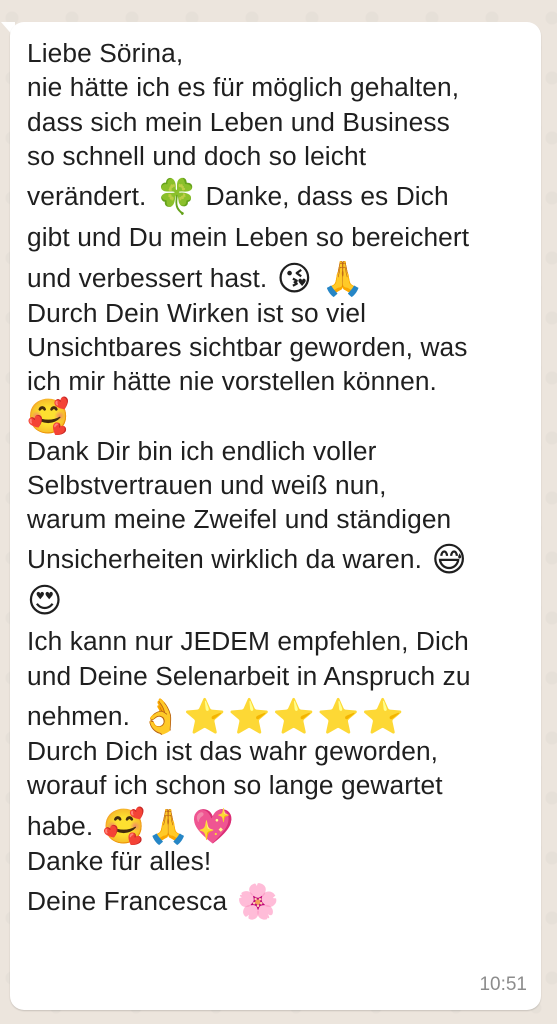  What do you see at coordinates (232, 381) in the screenshot?
I see `message-line: ich mir hätte nie vorstellen können.` at bounding box center [232, 381].